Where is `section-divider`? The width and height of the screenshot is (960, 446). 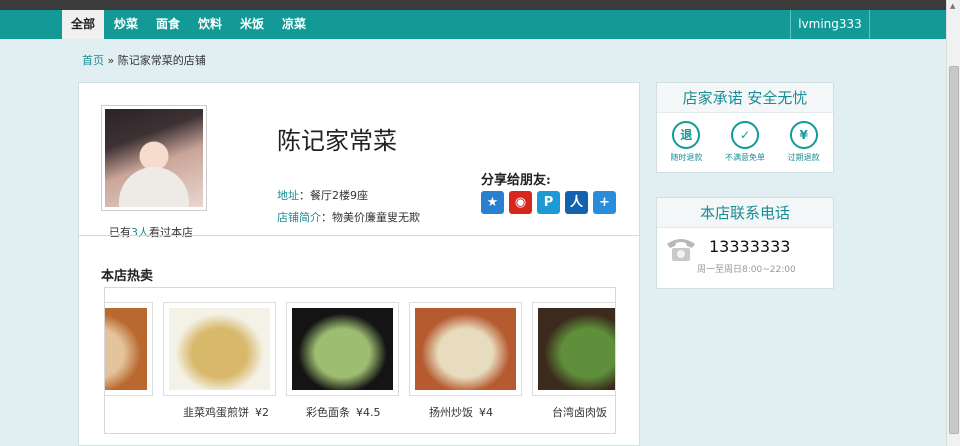
section-divider is located at coordinates (359, 235).